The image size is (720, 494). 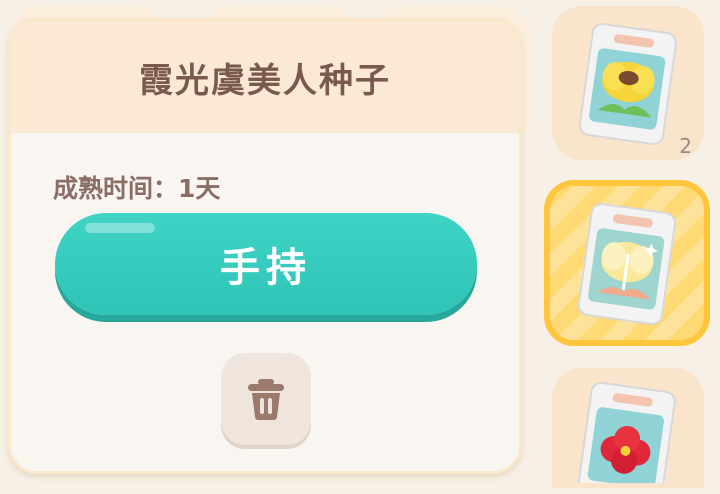 I want to click on yellow-flower-seed-pack-icon, so click(x=627, y=83).